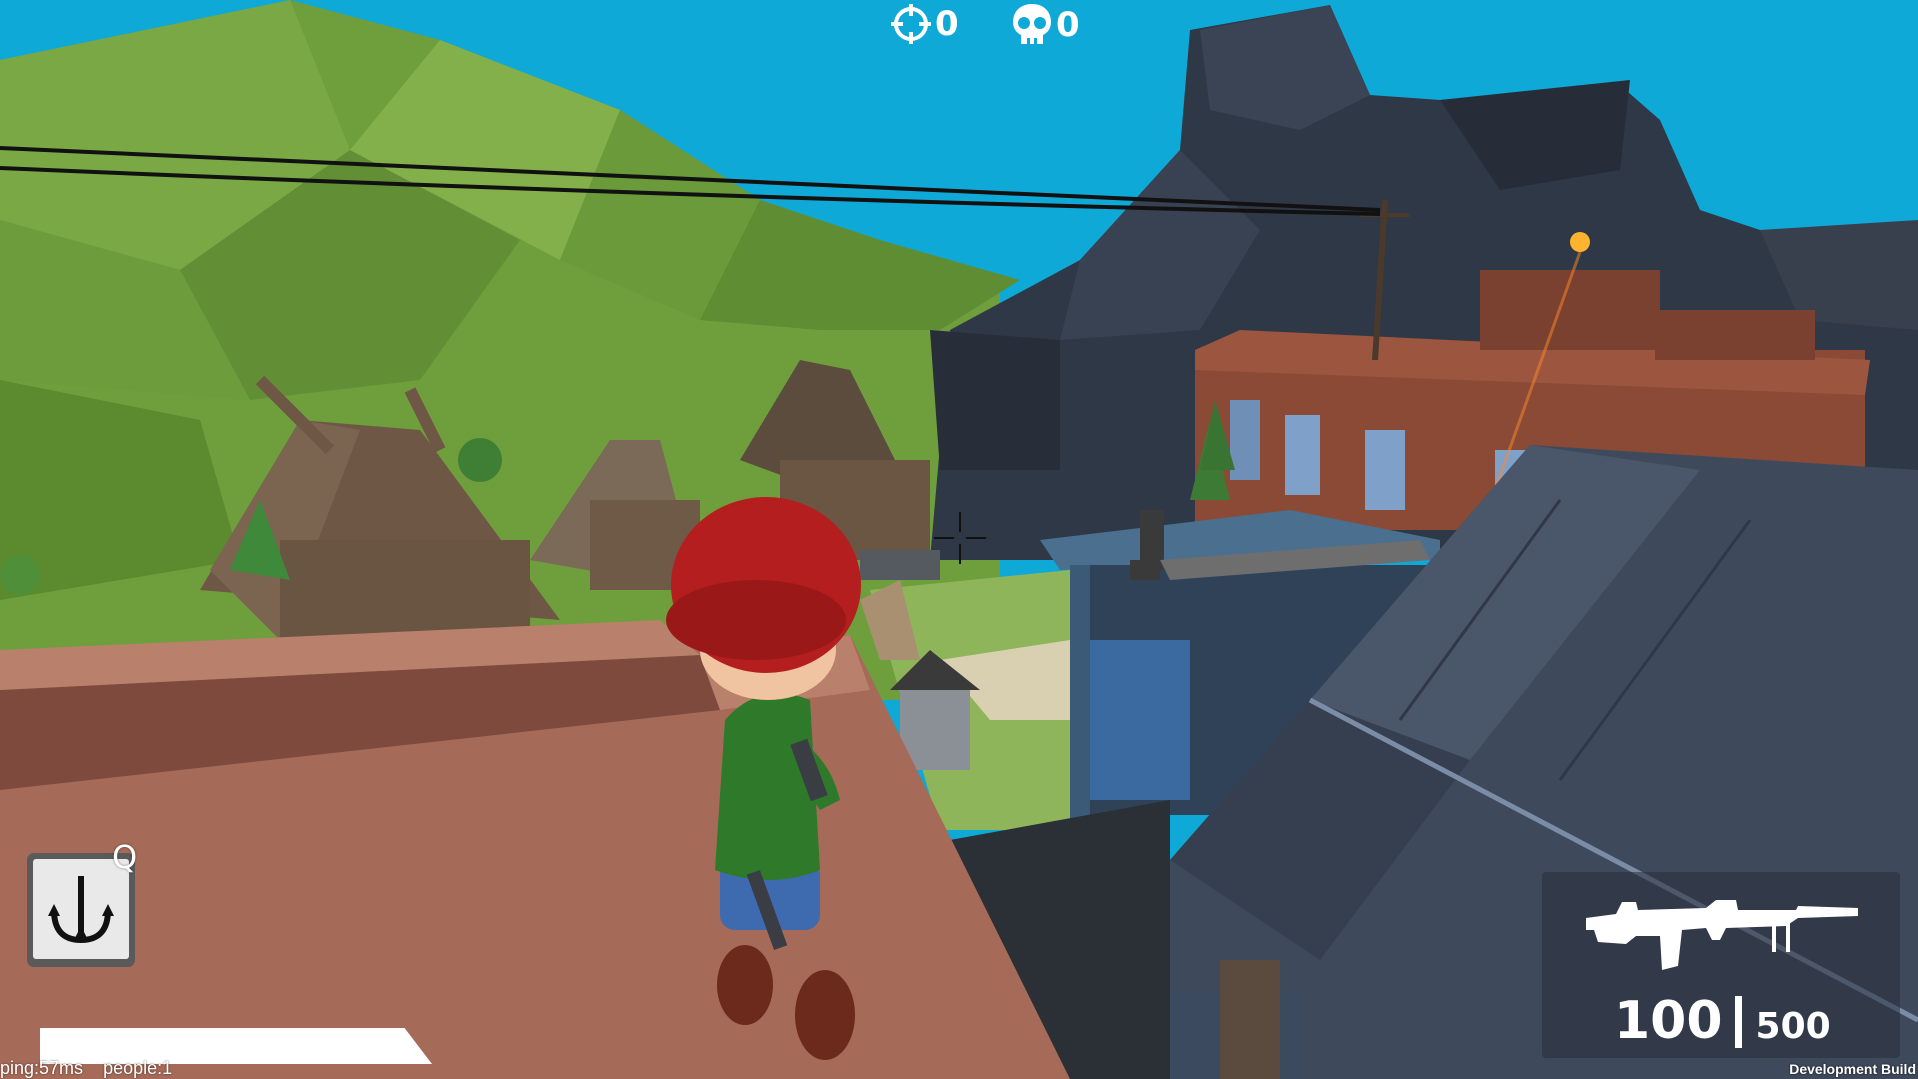  Describe the element at coordinates (1668, 1021) in the screenshot. I see `ammo-magazine: 100` at that location.